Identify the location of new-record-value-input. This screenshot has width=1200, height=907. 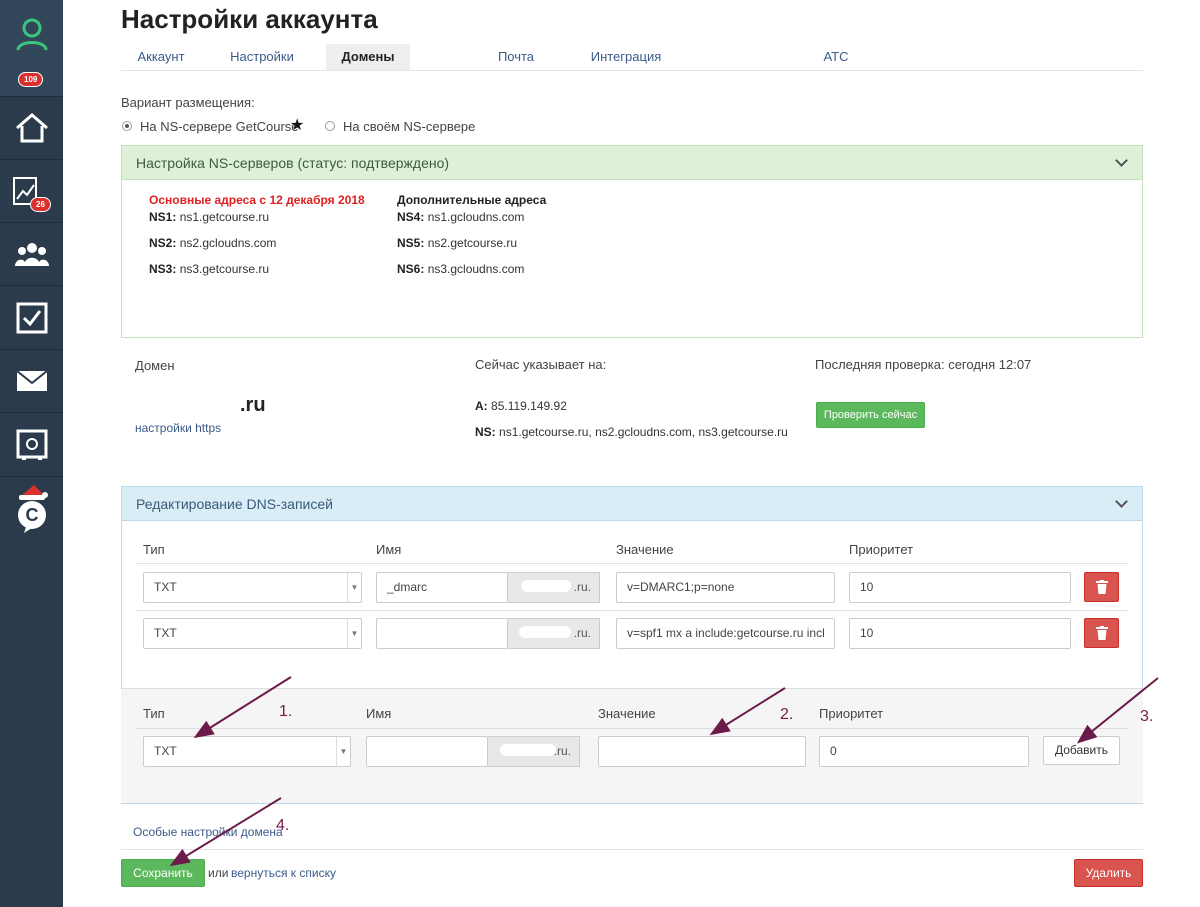
(702, 751).